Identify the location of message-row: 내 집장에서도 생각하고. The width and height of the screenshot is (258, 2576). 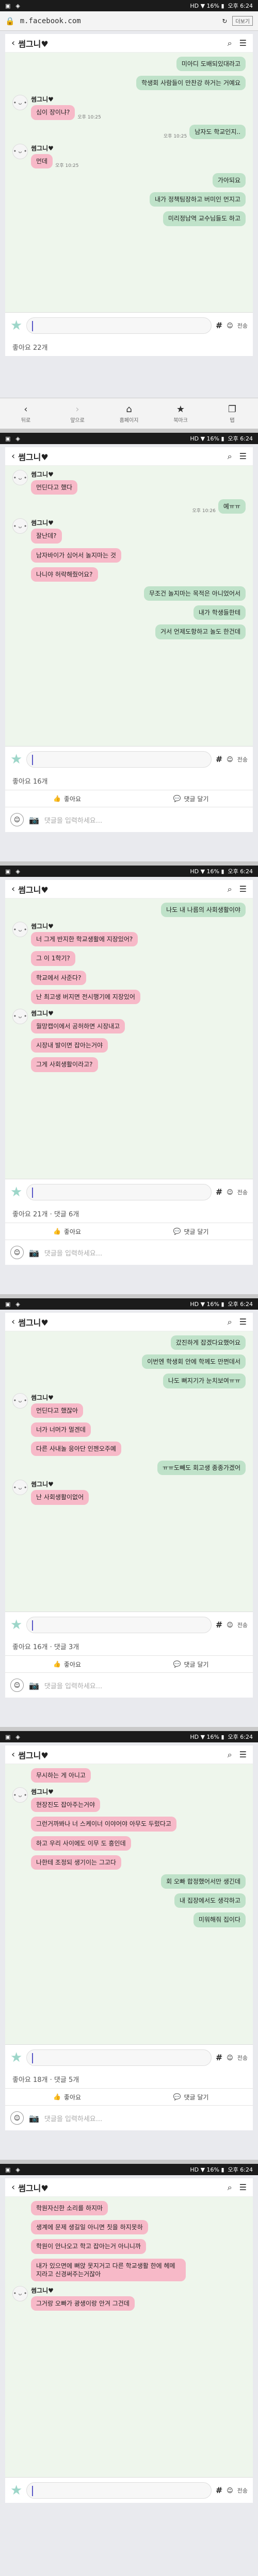
(129, 1900).